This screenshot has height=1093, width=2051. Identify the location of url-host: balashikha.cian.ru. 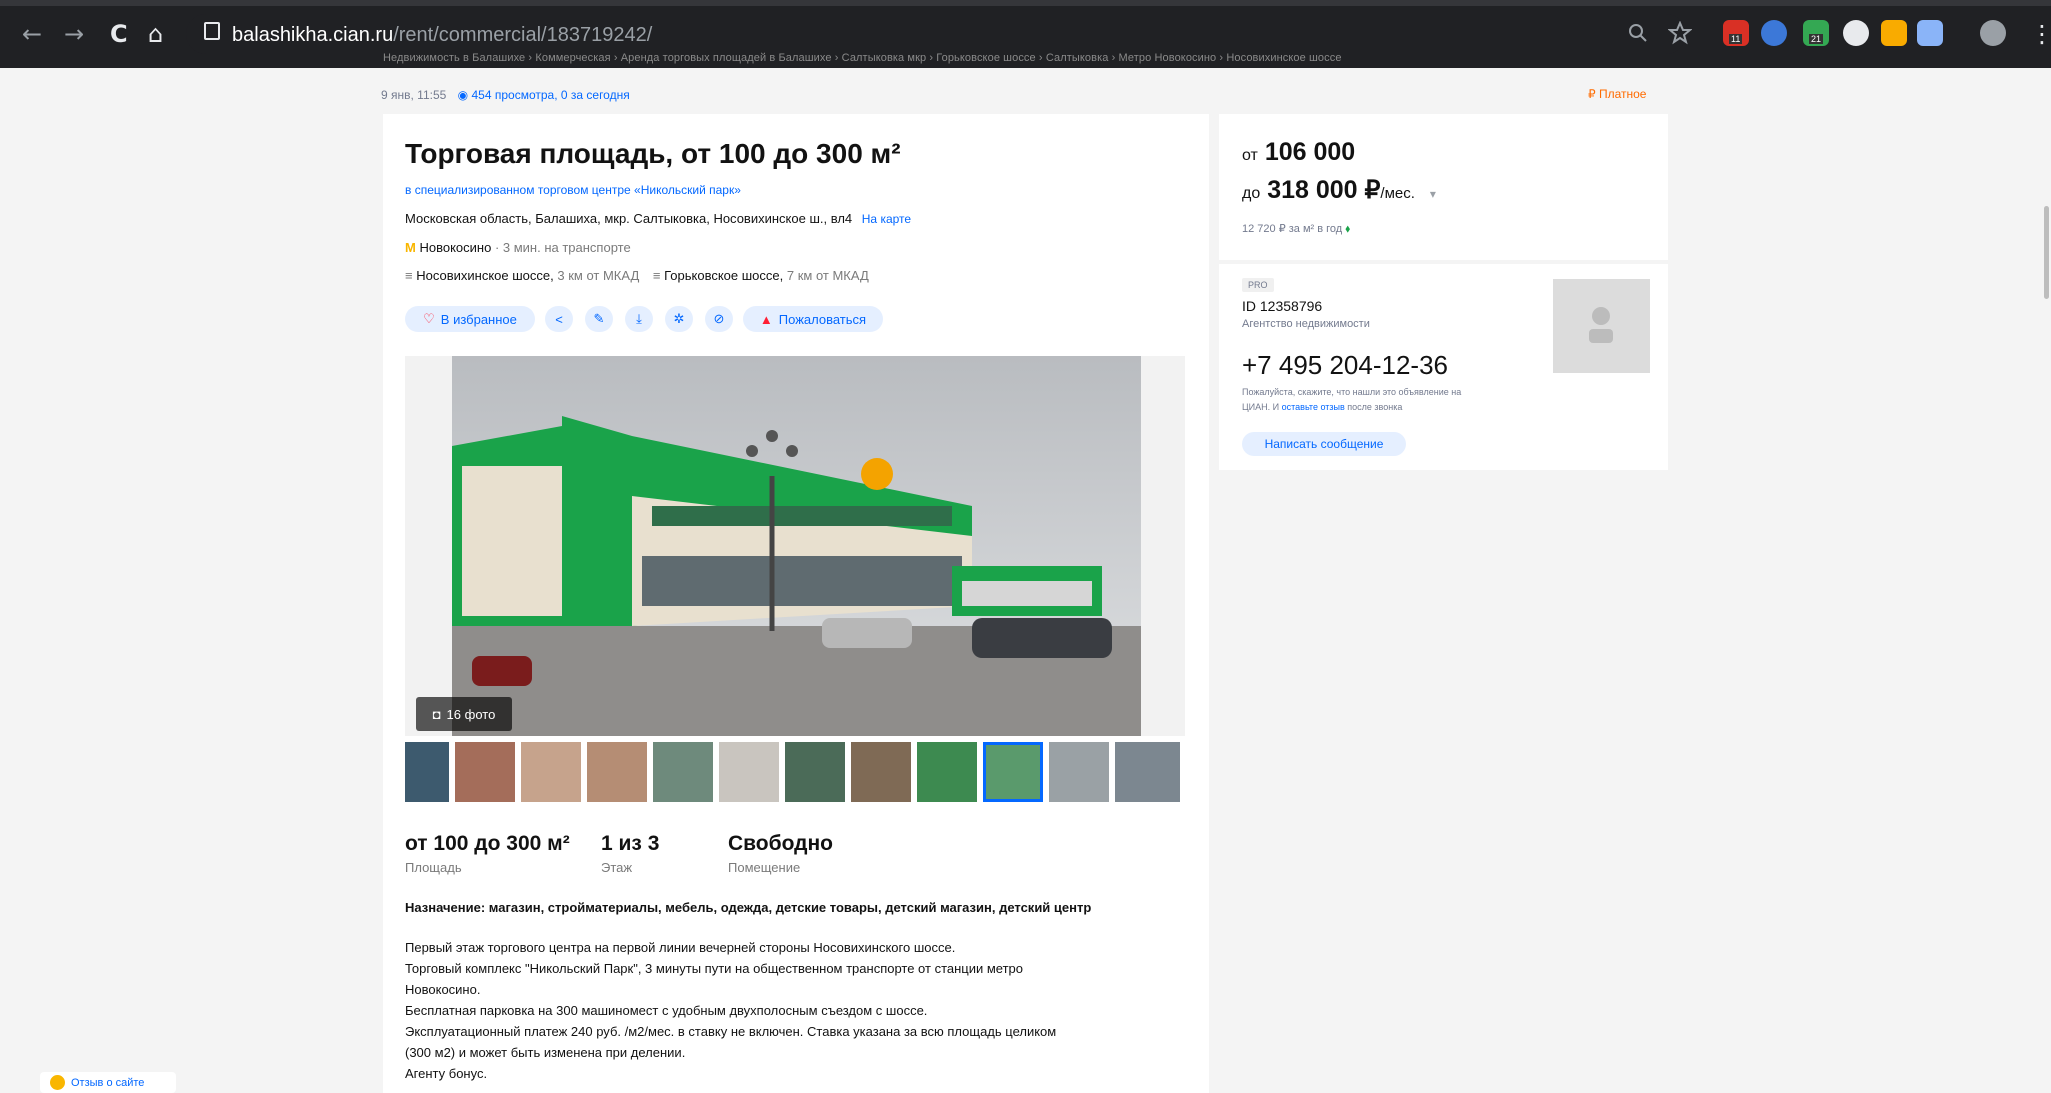
(313, 35).